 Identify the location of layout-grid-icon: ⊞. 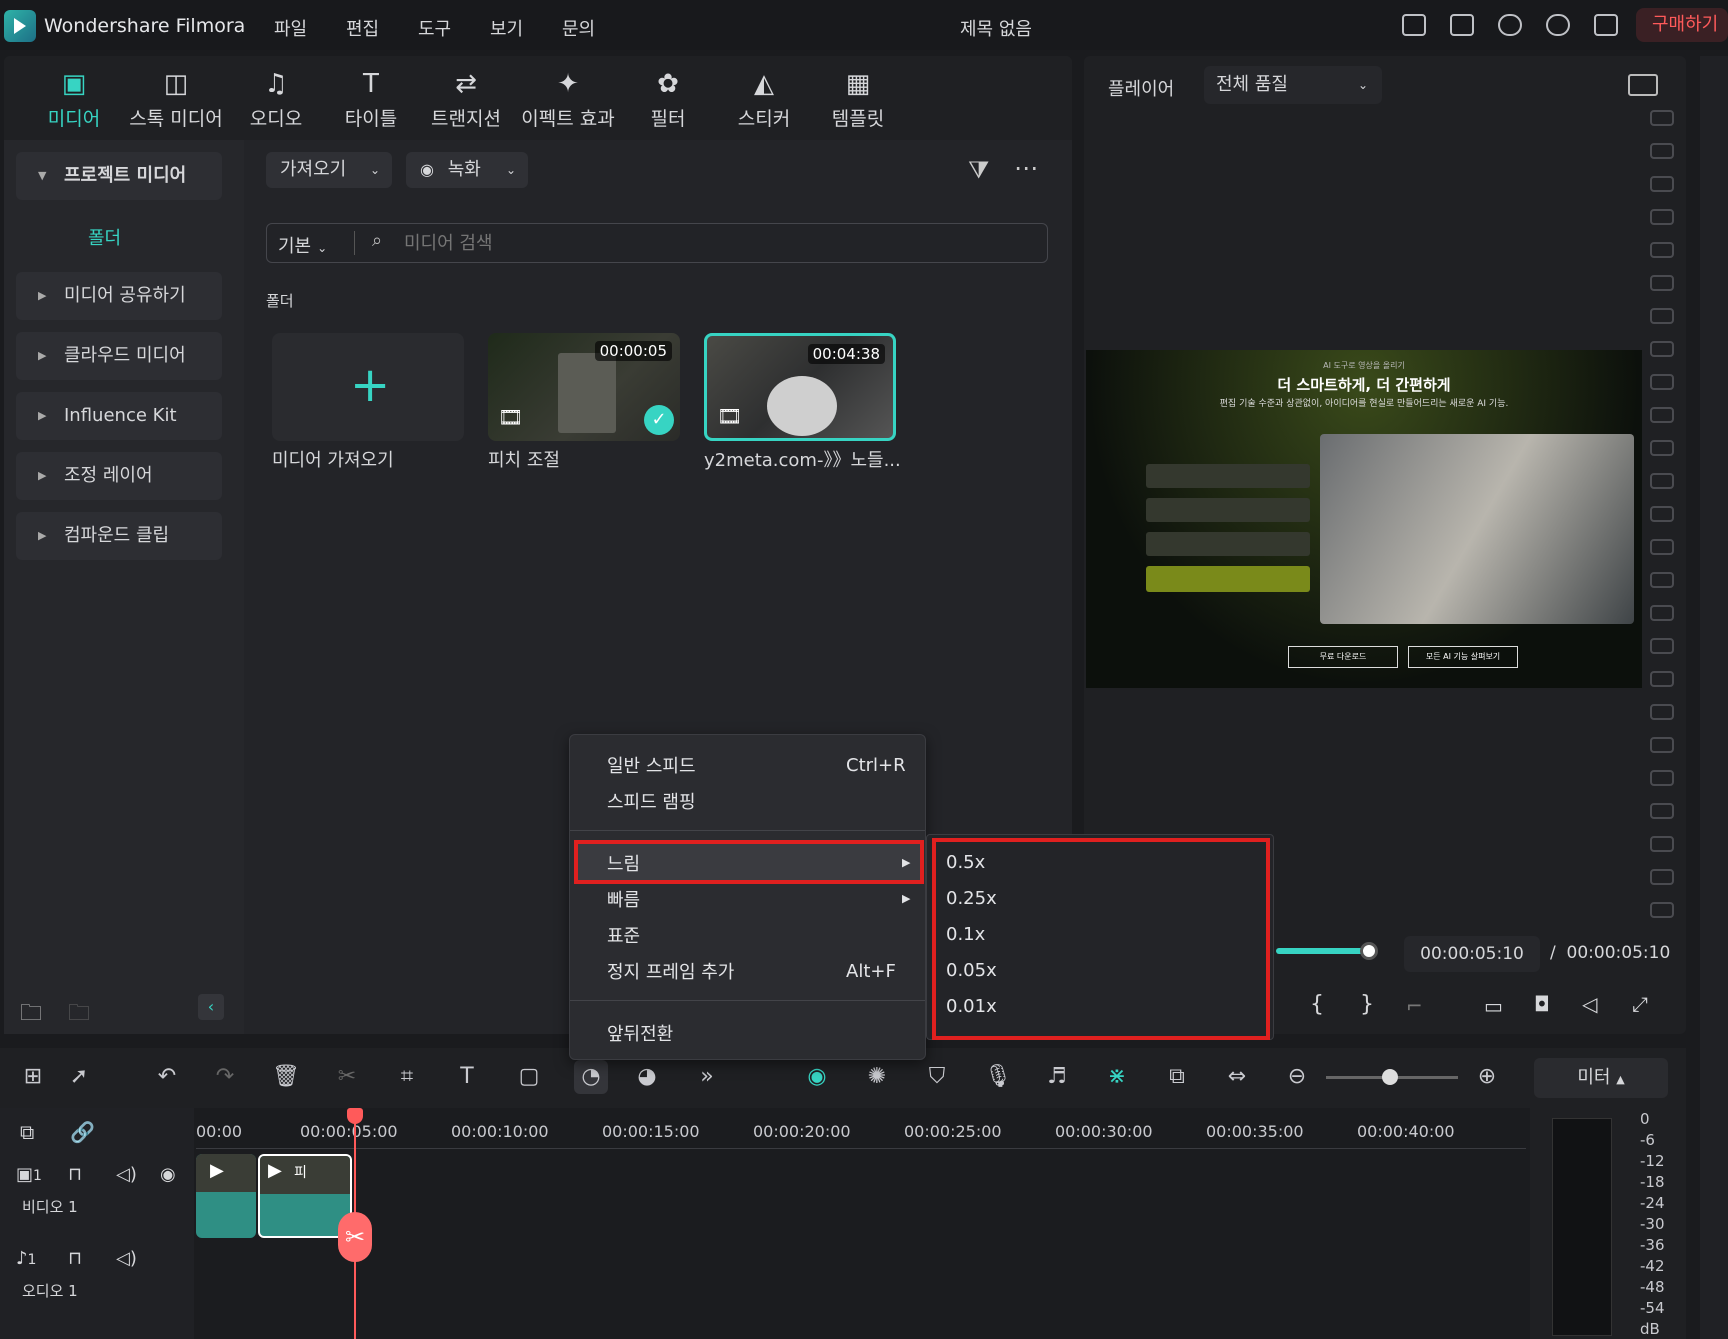
(33, 1077).